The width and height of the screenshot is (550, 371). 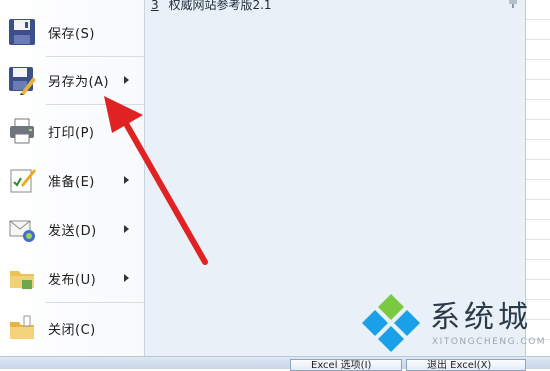 I want to click on menu-item-print: 打印(P), so click(x=72, y=131).